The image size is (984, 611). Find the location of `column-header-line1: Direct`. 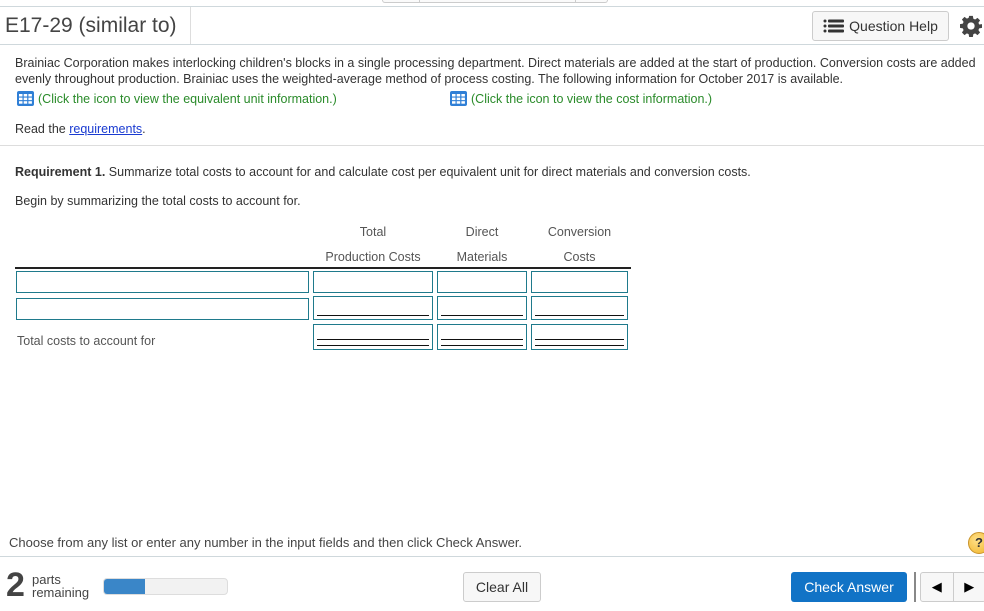

column-header-line1: Direct is located at coordinates (482, 232).